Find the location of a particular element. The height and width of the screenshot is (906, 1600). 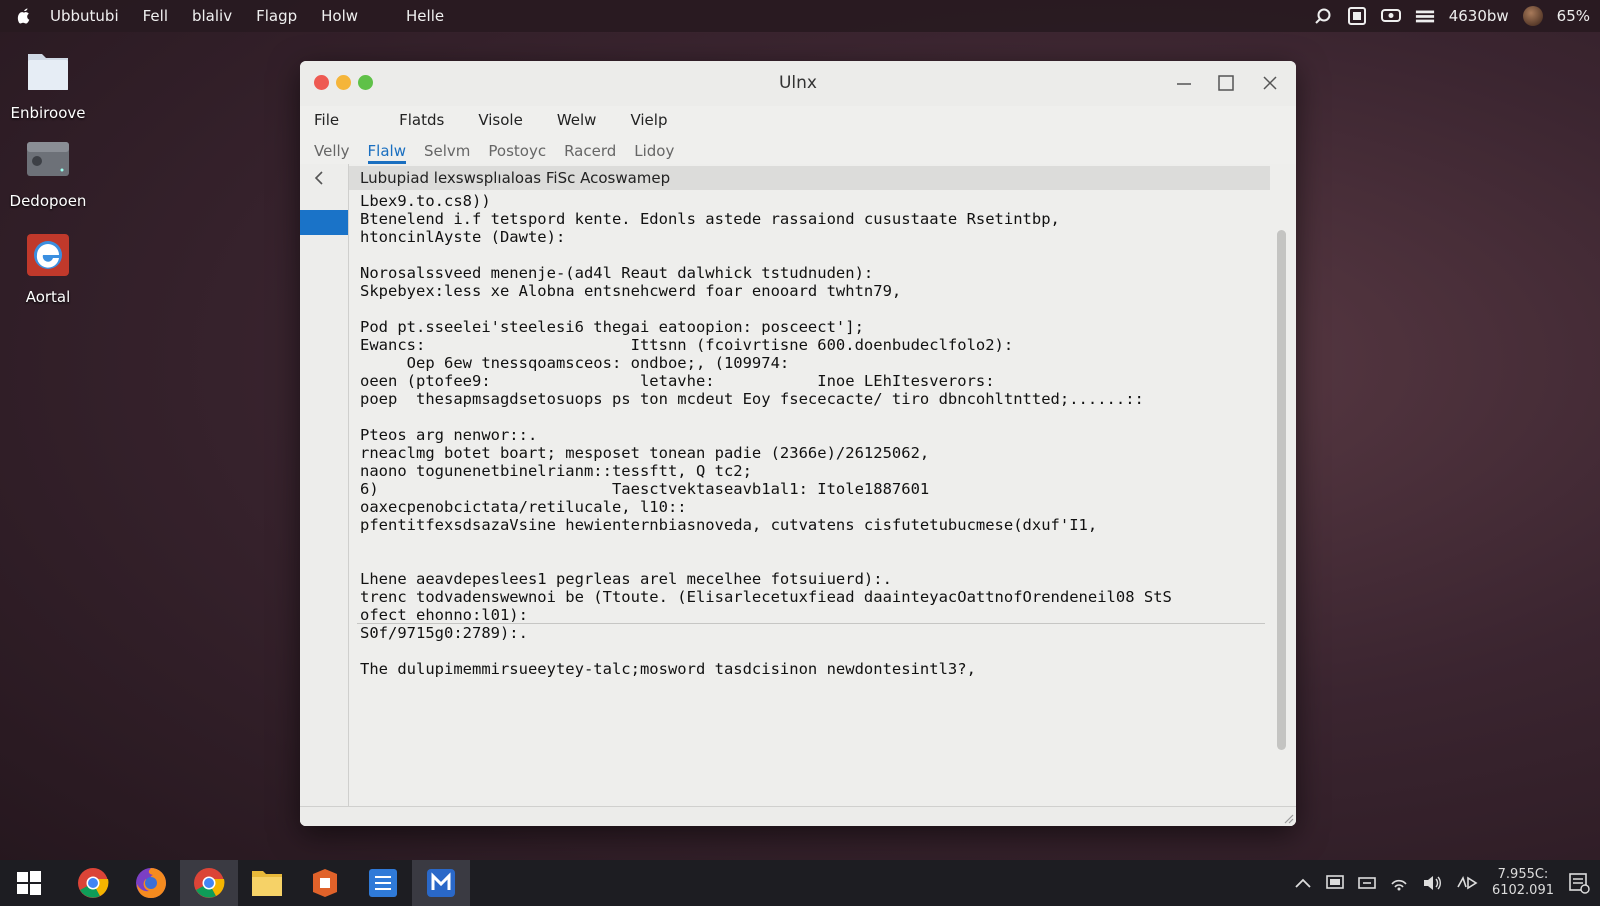

clock-time: 7.955C: is located at coordinates (1523, 874).